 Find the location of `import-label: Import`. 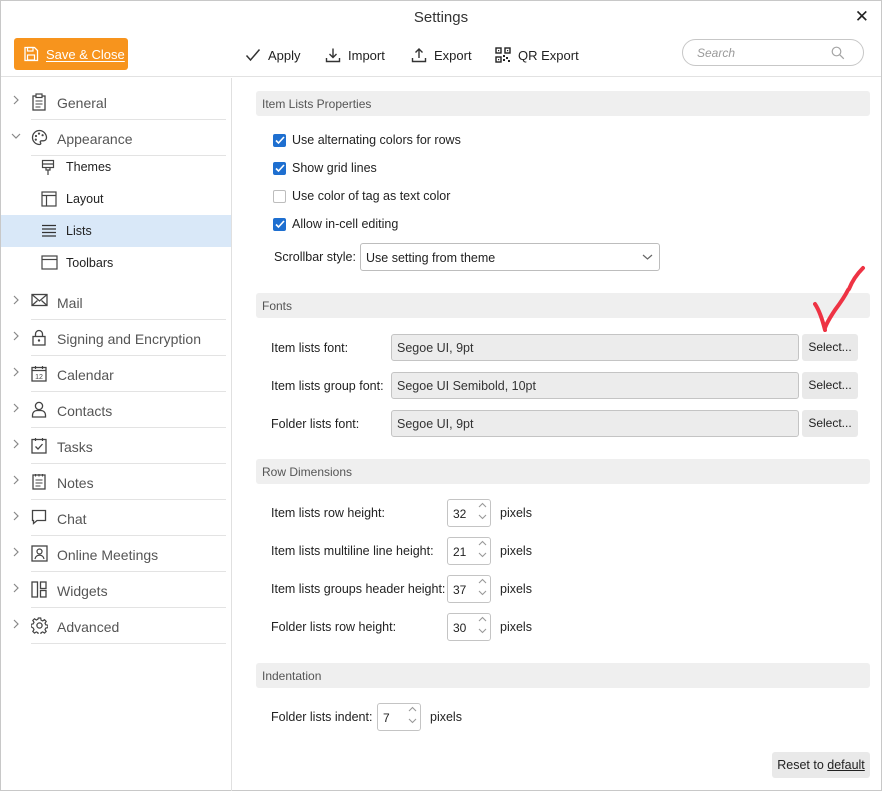

import-label: Import is located at coordinates (366, 55).